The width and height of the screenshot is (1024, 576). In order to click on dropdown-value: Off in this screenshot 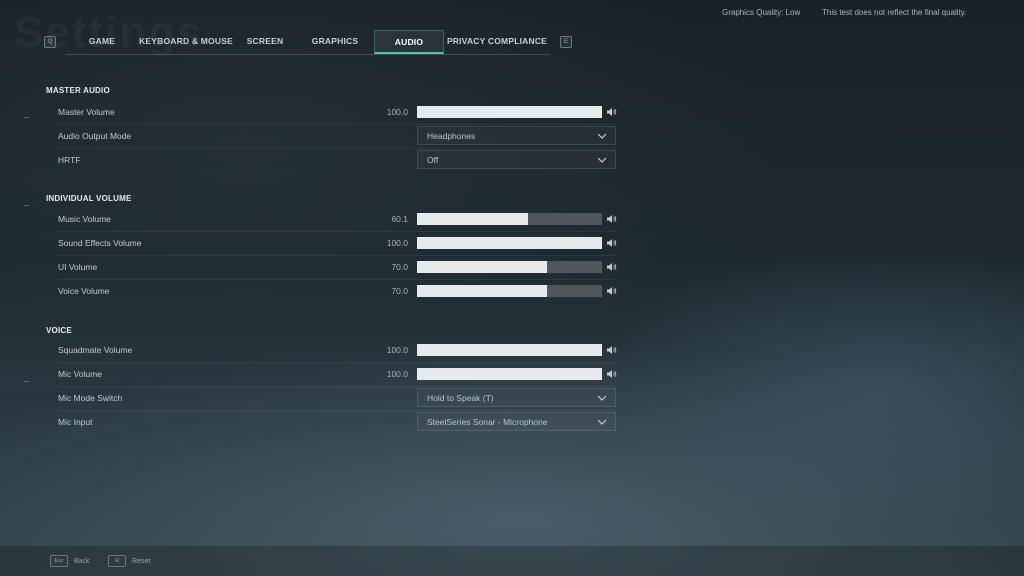, I will do `click(433, 160)`.